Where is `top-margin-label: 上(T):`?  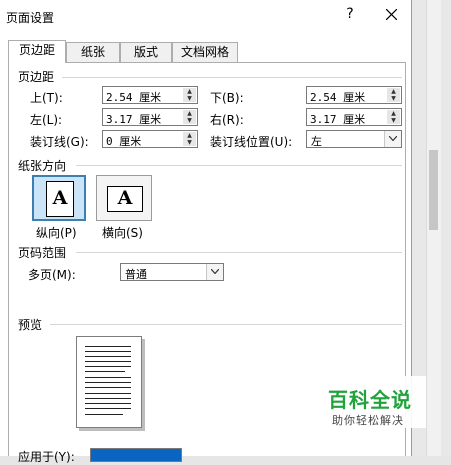 top-margin-label: 上(T): is located at coordinates (46, 98).